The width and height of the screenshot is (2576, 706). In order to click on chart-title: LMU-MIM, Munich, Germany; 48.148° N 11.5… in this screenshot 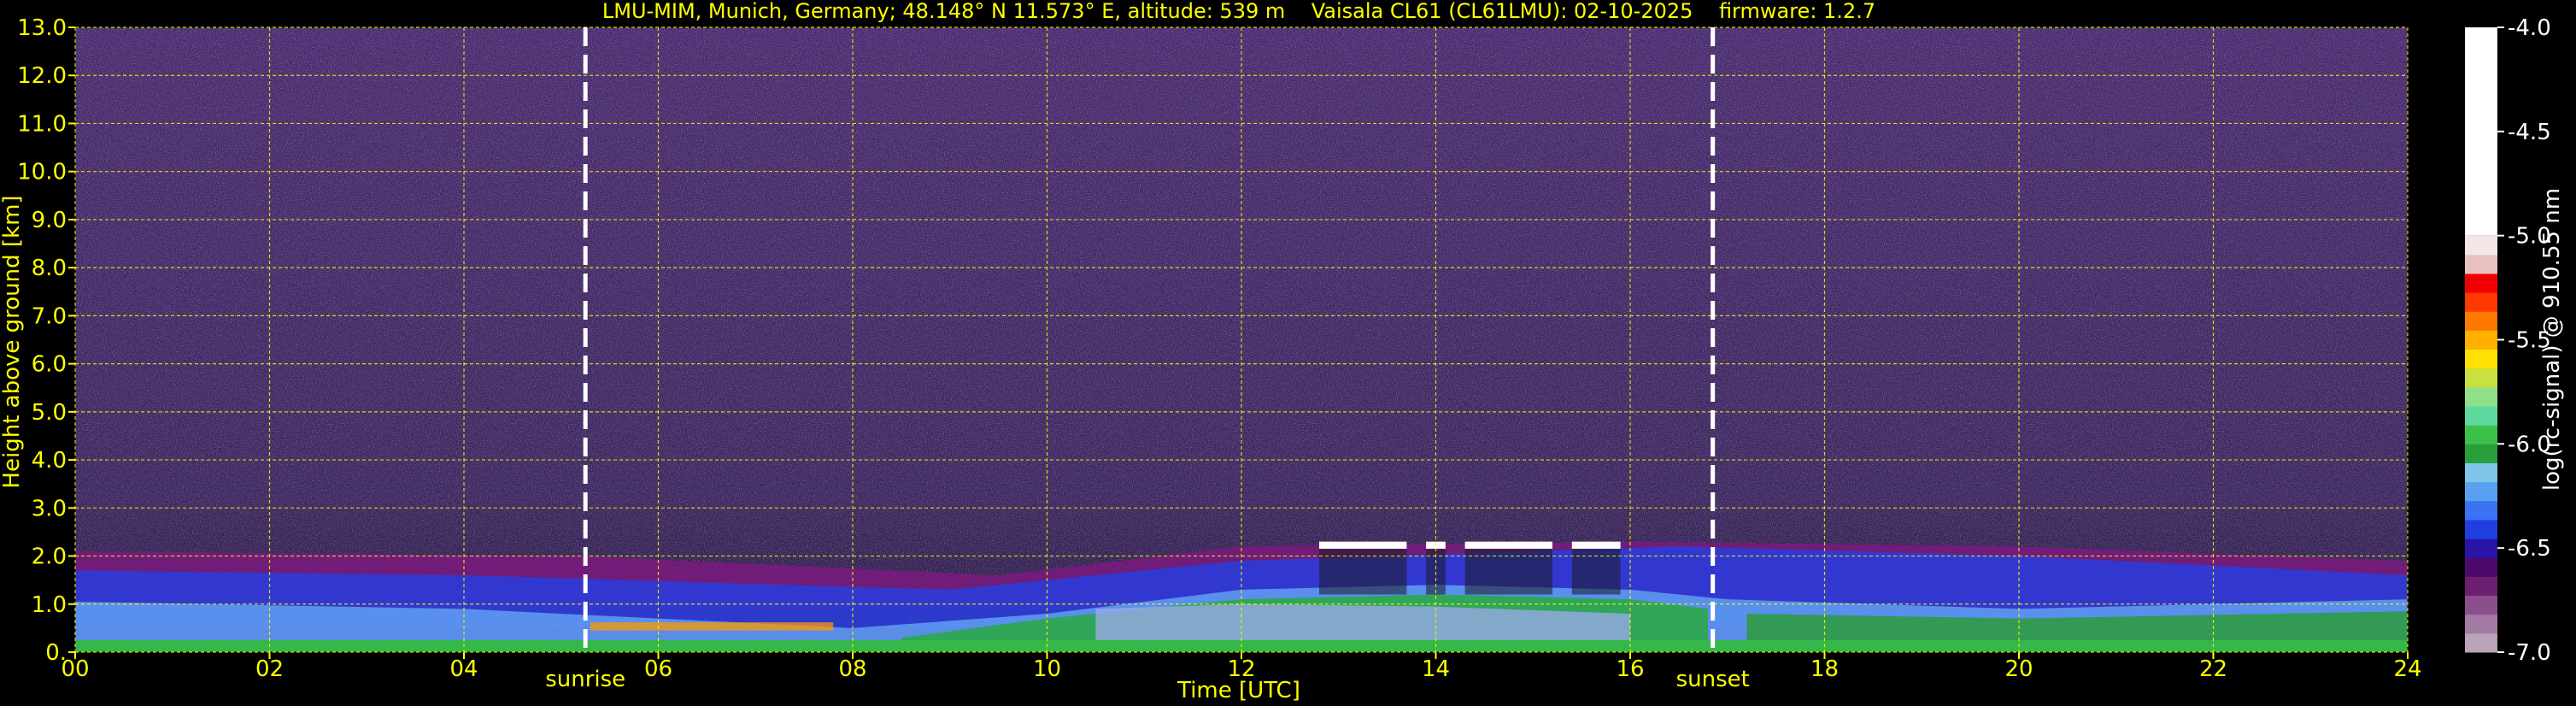, I will do `click(1238, 11)`.